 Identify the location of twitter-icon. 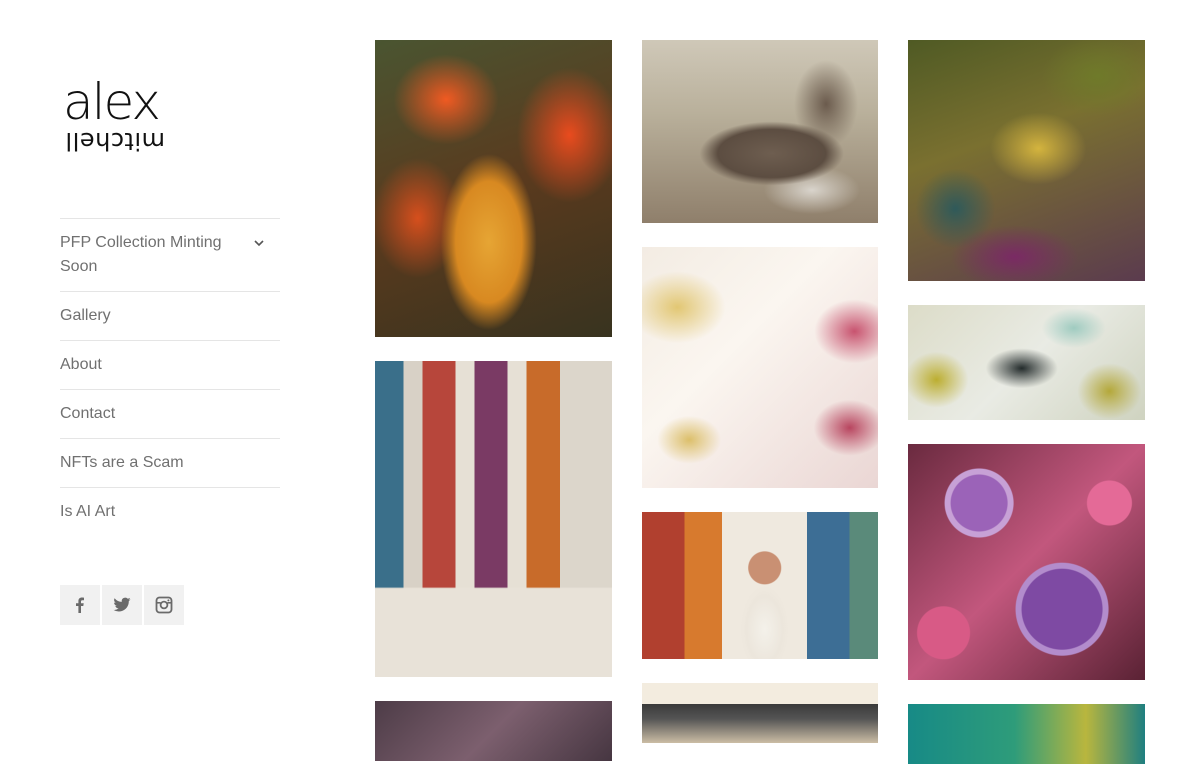
(122, 604).